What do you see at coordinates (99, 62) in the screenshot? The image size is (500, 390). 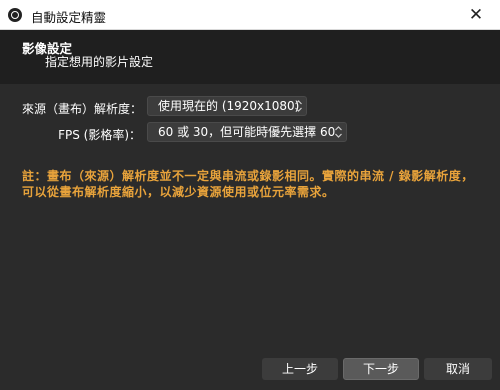 I see `page-subtitle: 指定想用的影片設定` at bounding box center [99, 62].